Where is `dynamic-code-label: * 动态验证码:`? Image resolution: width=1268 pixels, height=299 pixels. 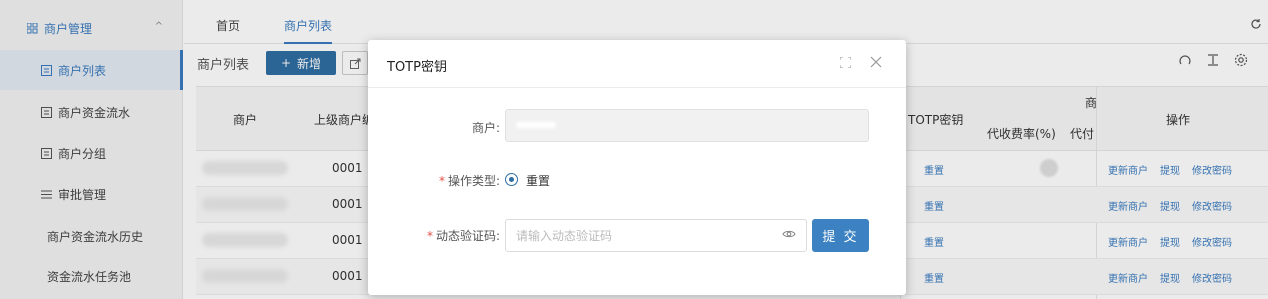 dynamic-code-label: * 动态验证码: is located at coordinates (463, 236).